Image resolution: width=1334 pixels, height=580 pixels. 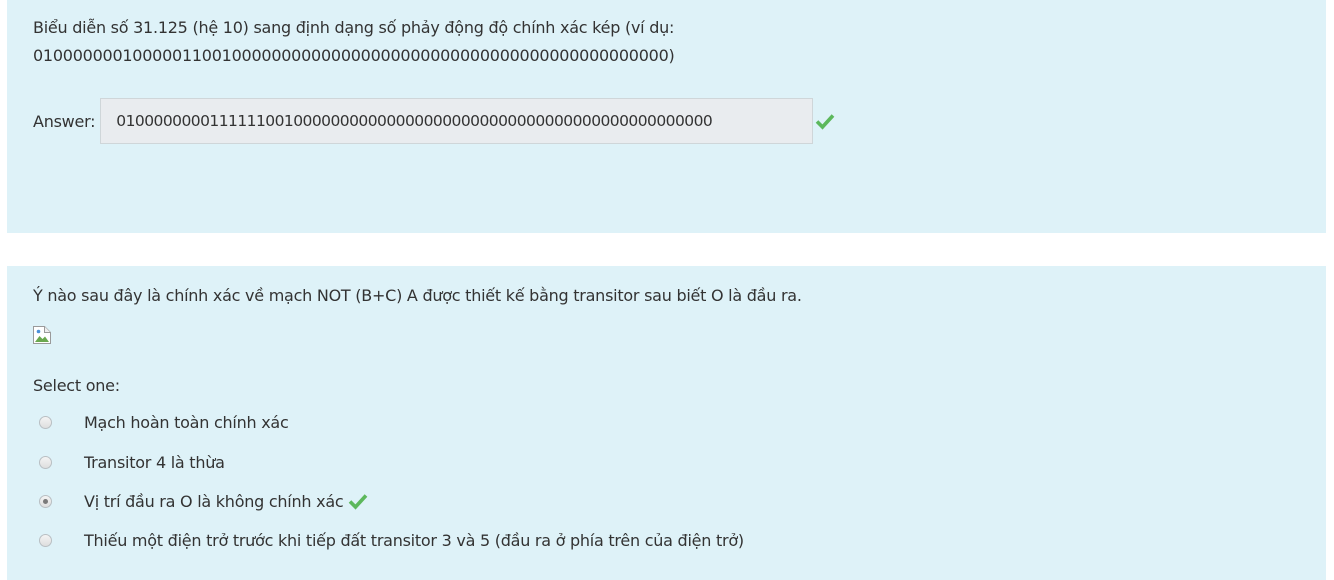 I want to click on answer-row: Answer:, so click(x=434, y=121).